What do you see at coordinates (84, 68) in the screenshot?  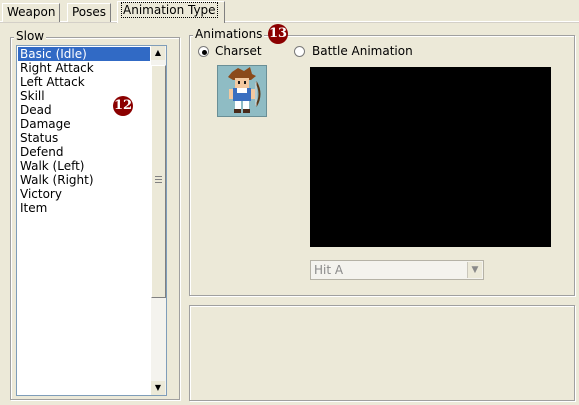 I see `pose-list-item: Right Attack` at bounding box center [84, 68].